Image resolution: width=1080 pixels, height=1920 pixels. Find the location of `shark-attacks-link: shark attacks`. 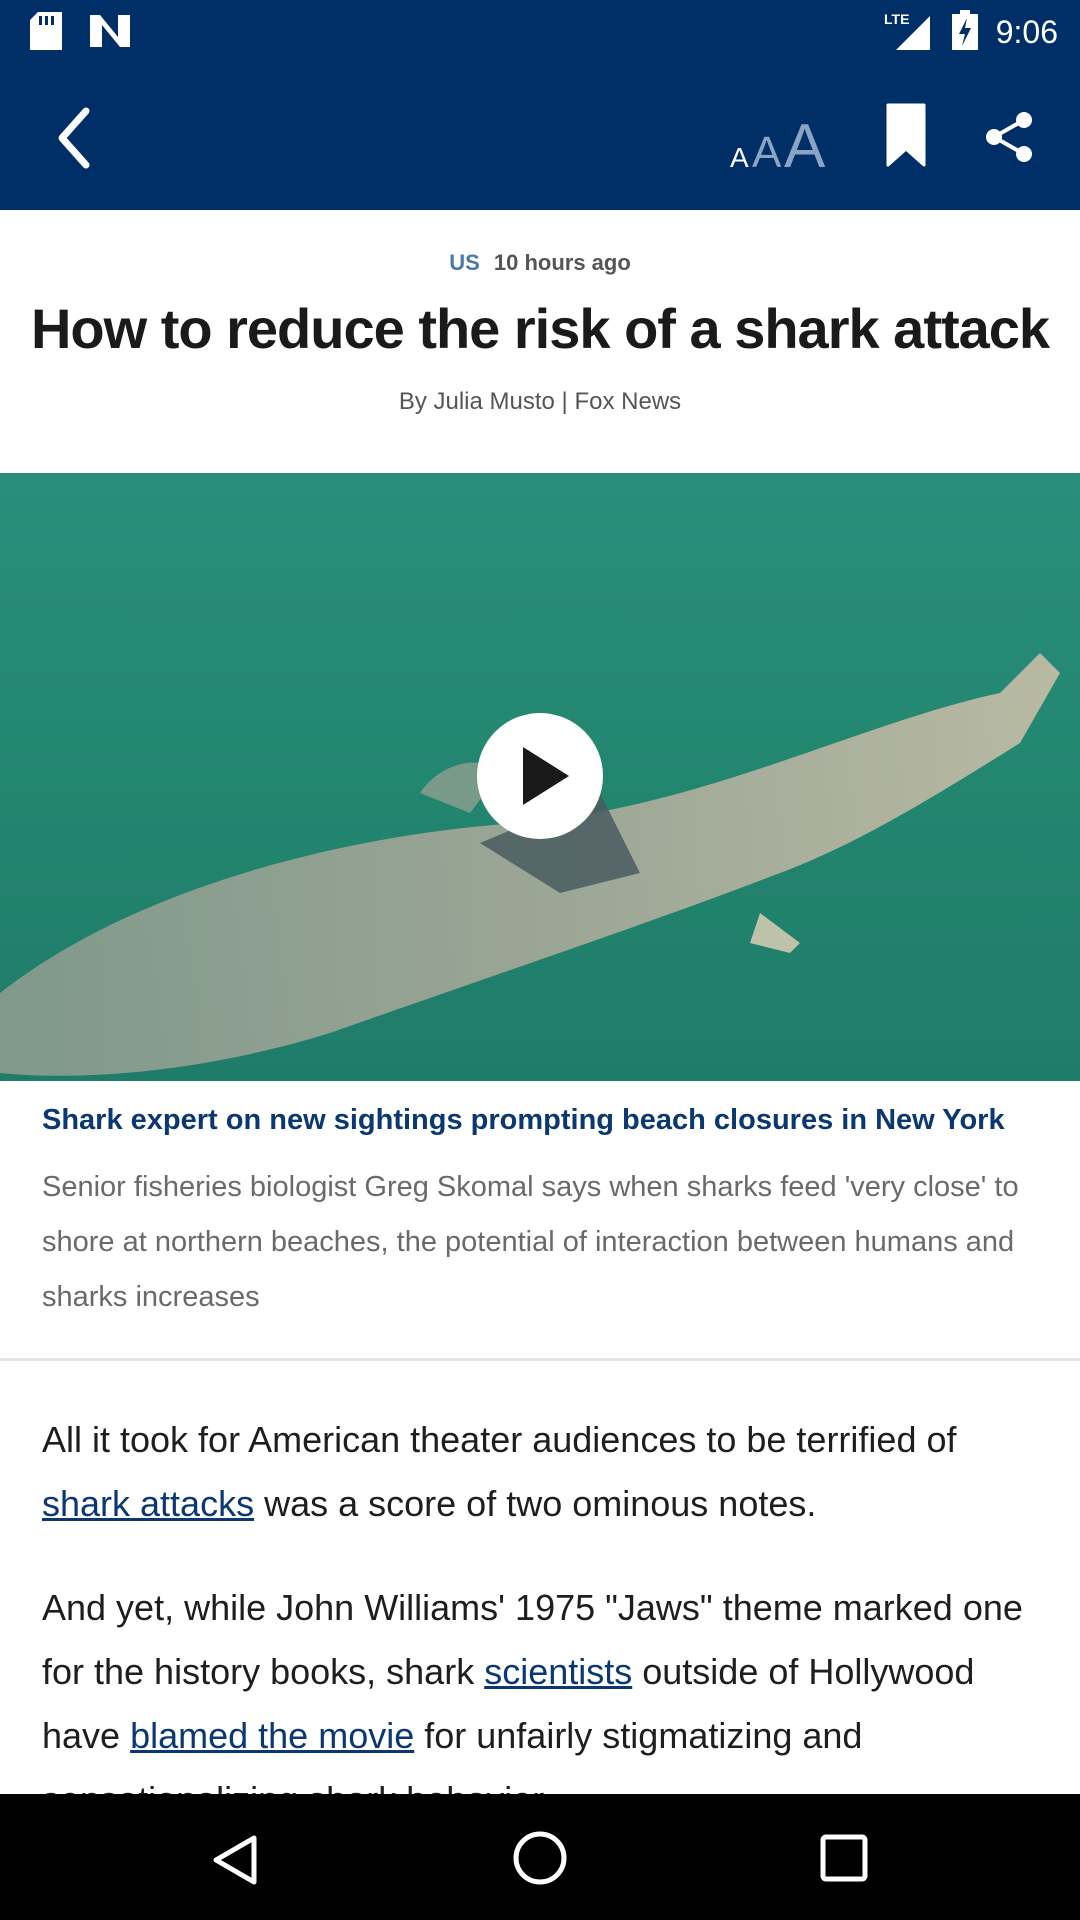

shark-attacks-link: shark attacks is located at coordinates (148, 1503).